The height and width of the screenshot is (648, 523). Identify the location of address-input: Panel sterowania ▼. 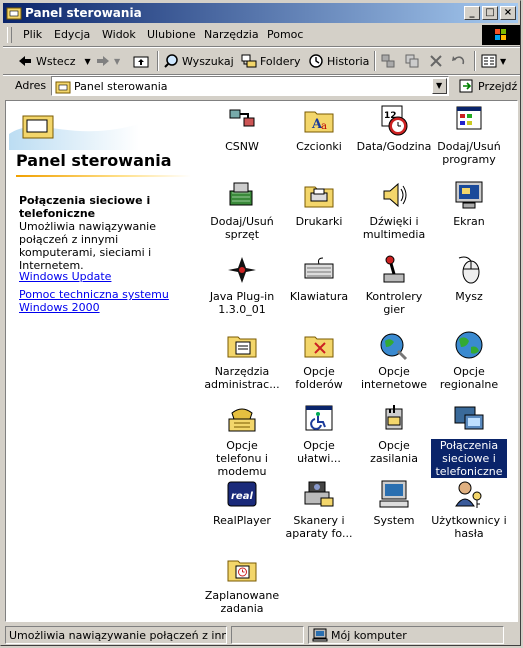
(250, 86).